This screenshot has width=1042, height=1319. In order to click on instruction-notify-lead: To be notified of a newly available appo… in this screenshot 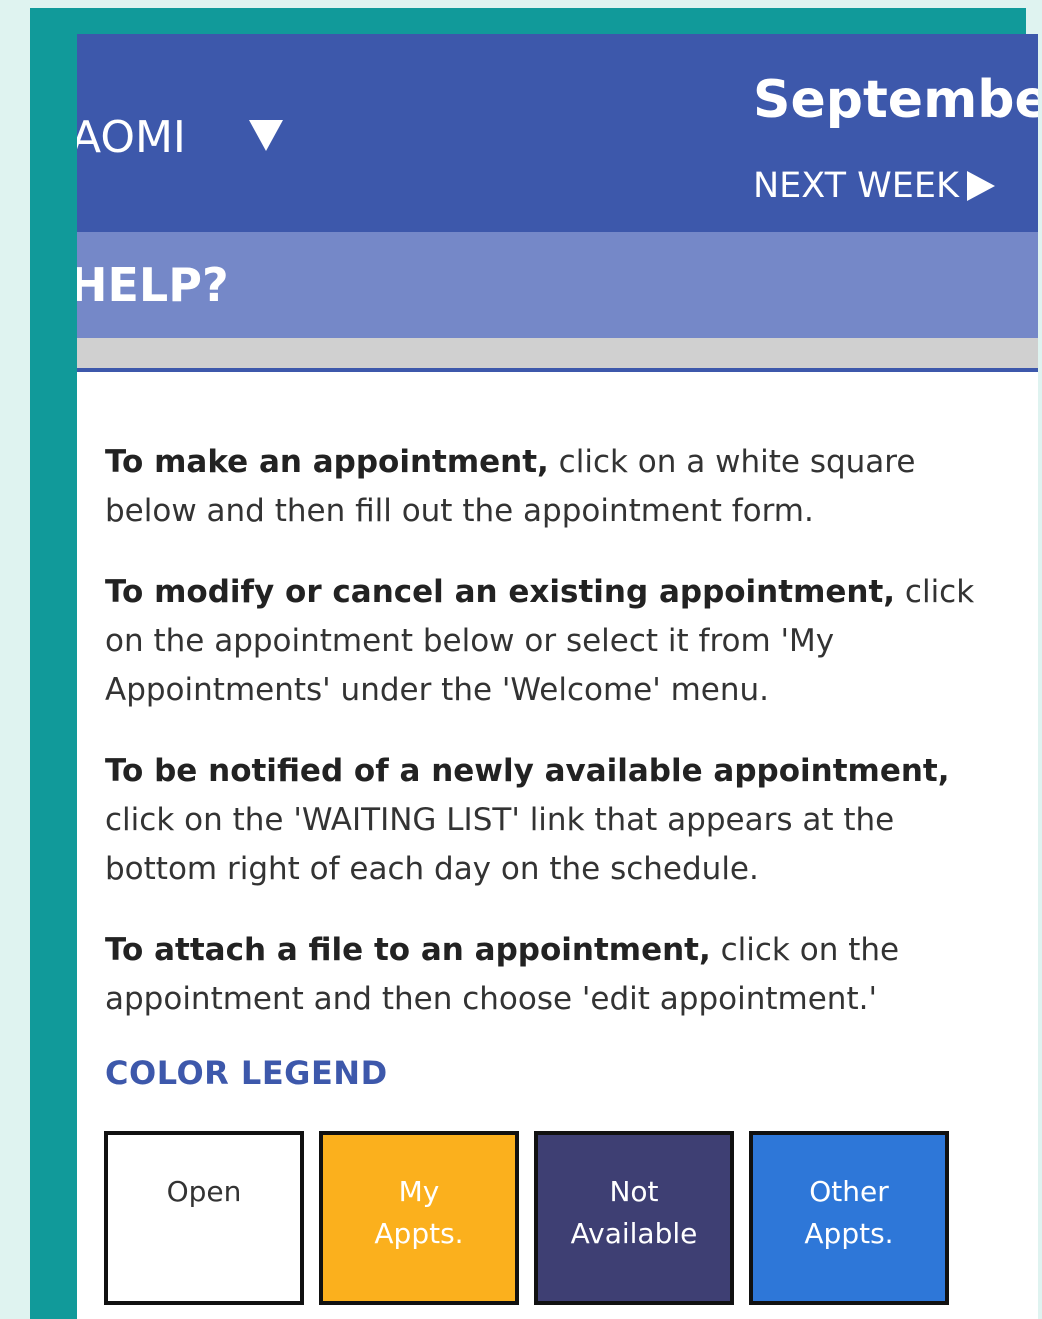, I will do `click(527, 771)`.